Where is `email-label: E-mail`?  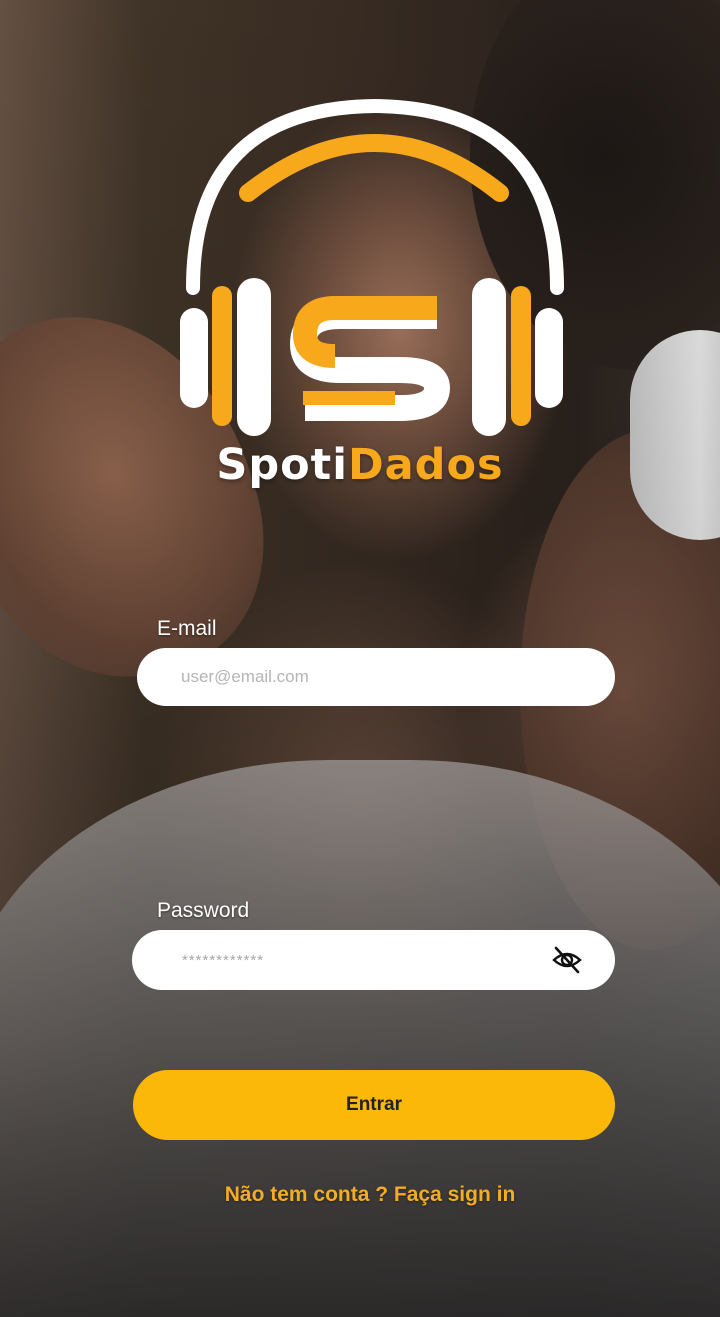 email-label: E-mail is located at coordinates (187, 628).